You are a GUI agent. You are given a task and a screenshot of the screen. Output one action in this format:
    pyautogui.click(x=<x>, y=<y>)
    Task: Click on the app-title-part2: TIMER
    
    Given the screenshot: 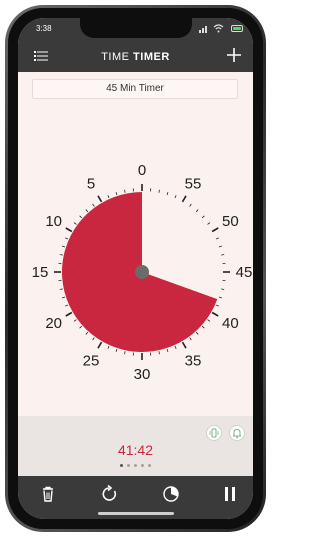 What is the action you would take?
    pyautogui.click(x=151, y=57)
    